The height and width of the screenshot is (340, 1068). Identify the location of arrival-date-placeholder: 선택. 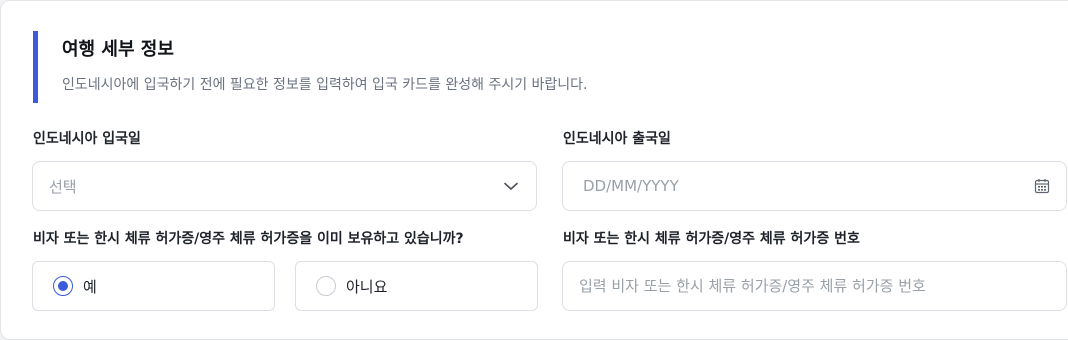
(63, 186).